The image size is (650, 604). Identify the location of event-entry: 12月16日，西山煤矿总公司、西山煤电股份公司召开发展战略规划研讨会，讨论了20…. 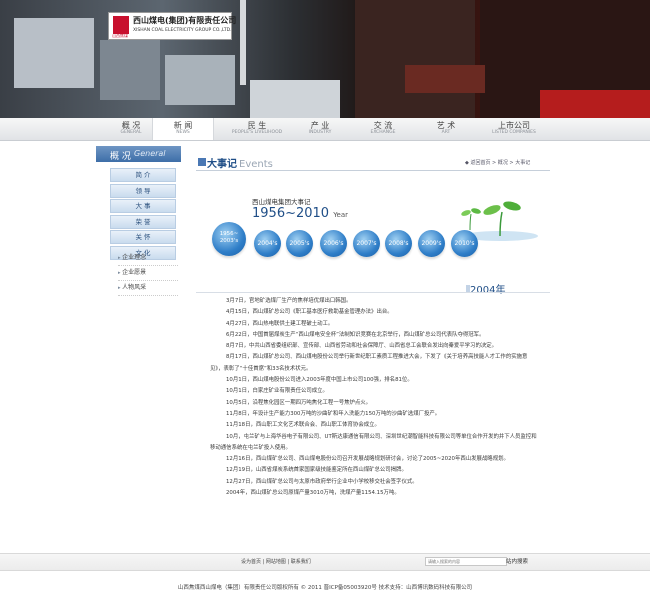
(367, 459).